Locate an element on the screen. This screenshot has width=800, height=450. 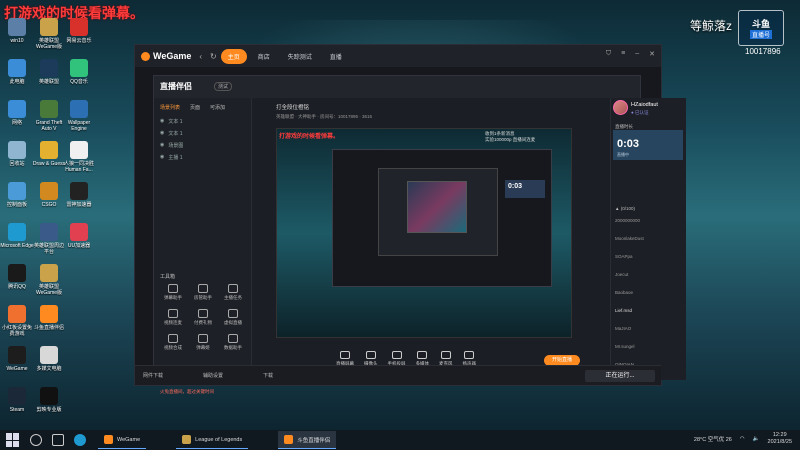
desktop-icon: win10 is located at coordinates (17, 31).